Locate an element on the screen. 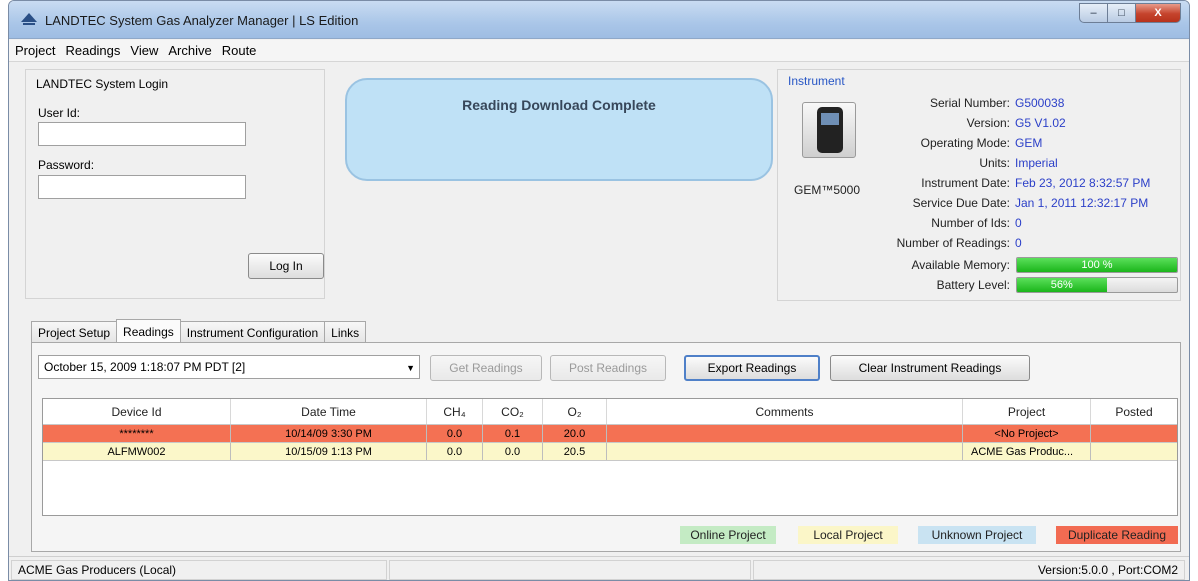 Image resolution: width=1198 pixels, height=581 pixels. available-memory-label: Available Memory: is located at coordinates (960, 265).